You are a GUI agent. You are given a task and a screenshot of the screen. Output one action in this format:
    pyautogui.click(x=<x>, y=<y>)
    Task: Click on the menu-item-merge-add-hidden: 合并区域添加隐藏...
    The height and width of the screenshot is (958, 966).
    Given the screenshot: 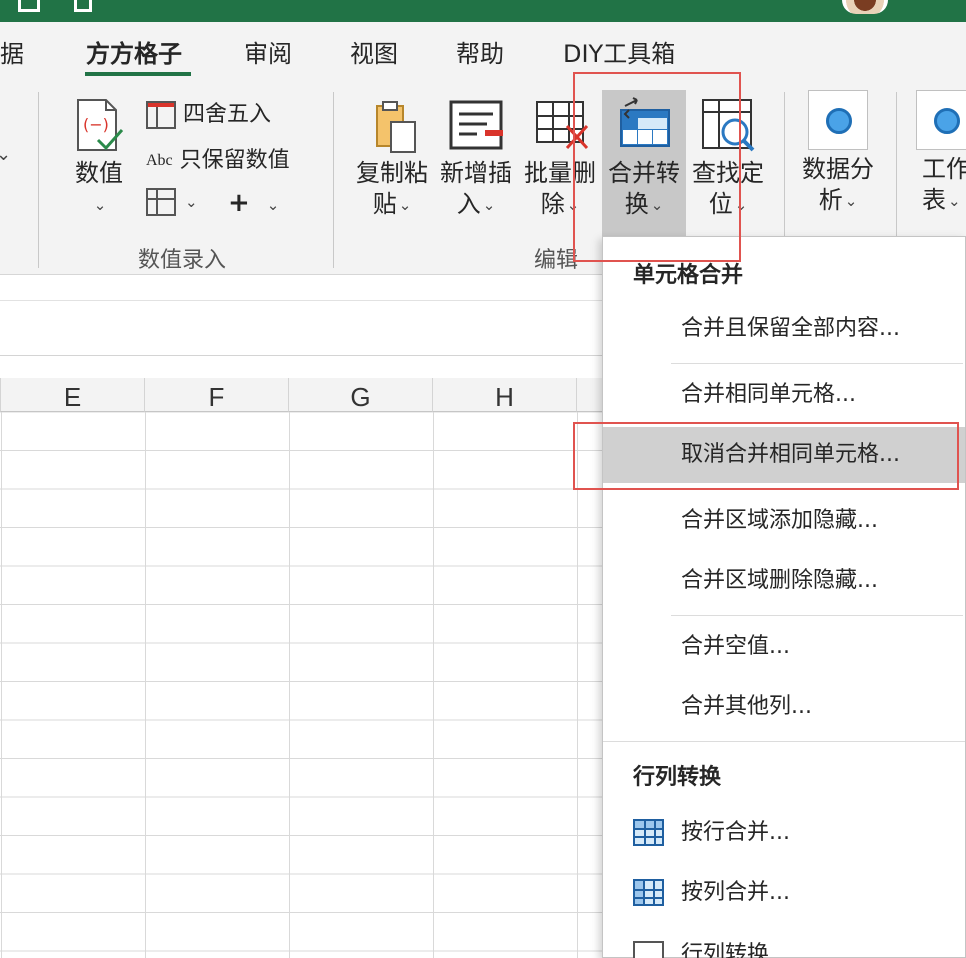 What is the action you would take?
    pyautogui.click(x=784, y=521)
    